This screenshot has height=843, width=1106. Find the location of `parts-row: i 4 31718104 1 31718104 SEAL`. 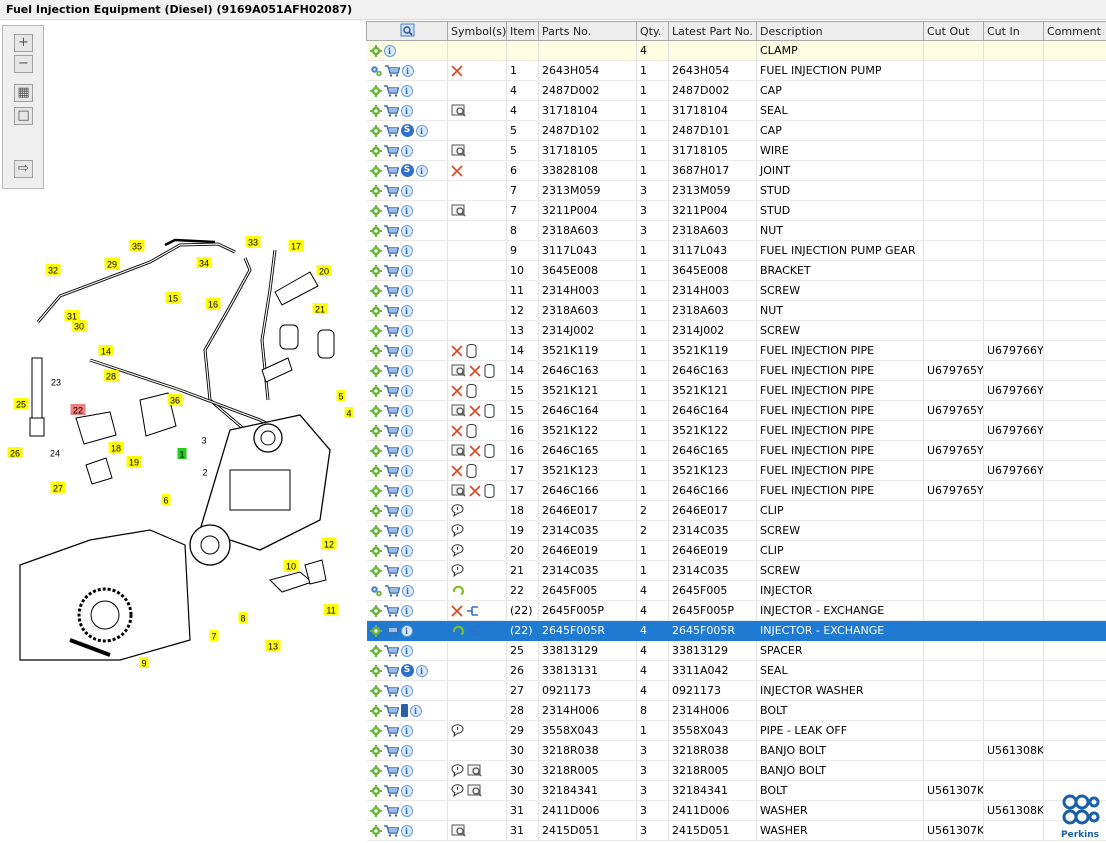

parts-row: i 4 31718104 1 31718104 SEAL is located at coordinates (736, 110).